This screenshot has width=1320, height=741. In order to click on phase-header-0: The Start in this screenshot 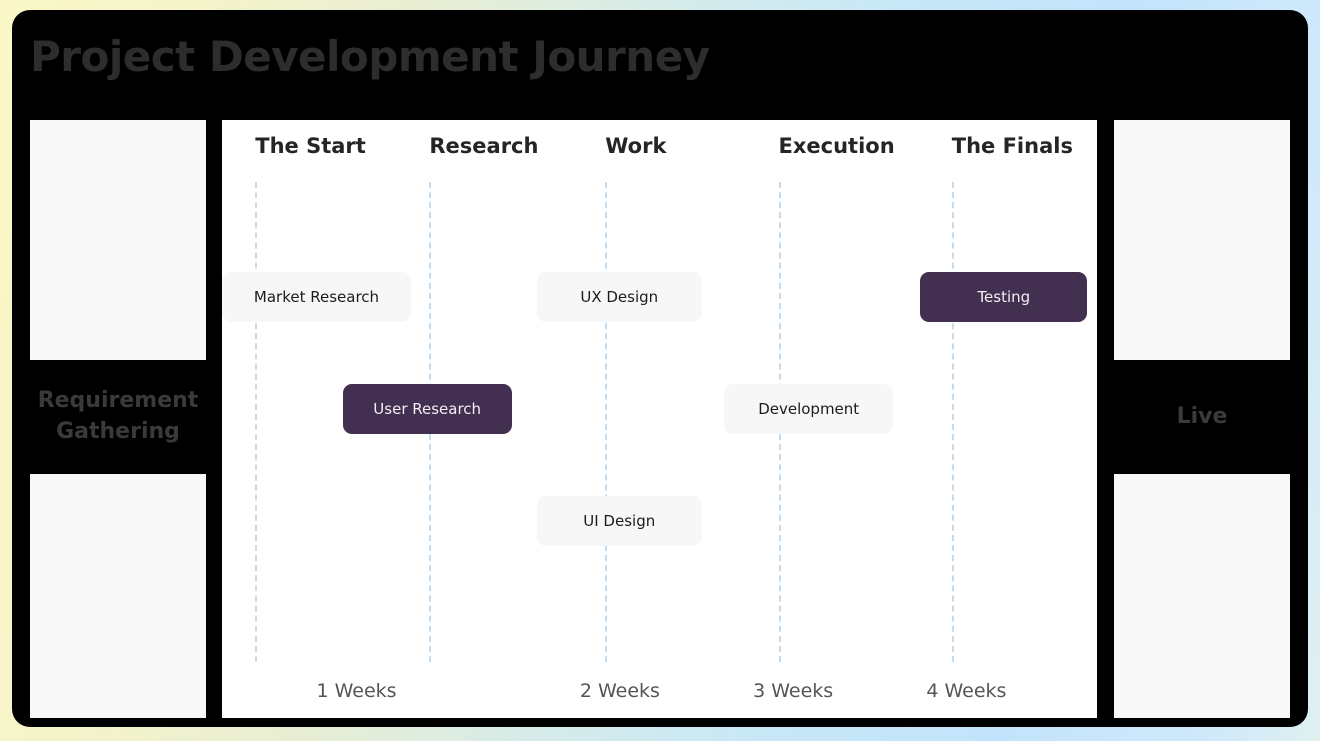, I will do `click(310, 146)`.